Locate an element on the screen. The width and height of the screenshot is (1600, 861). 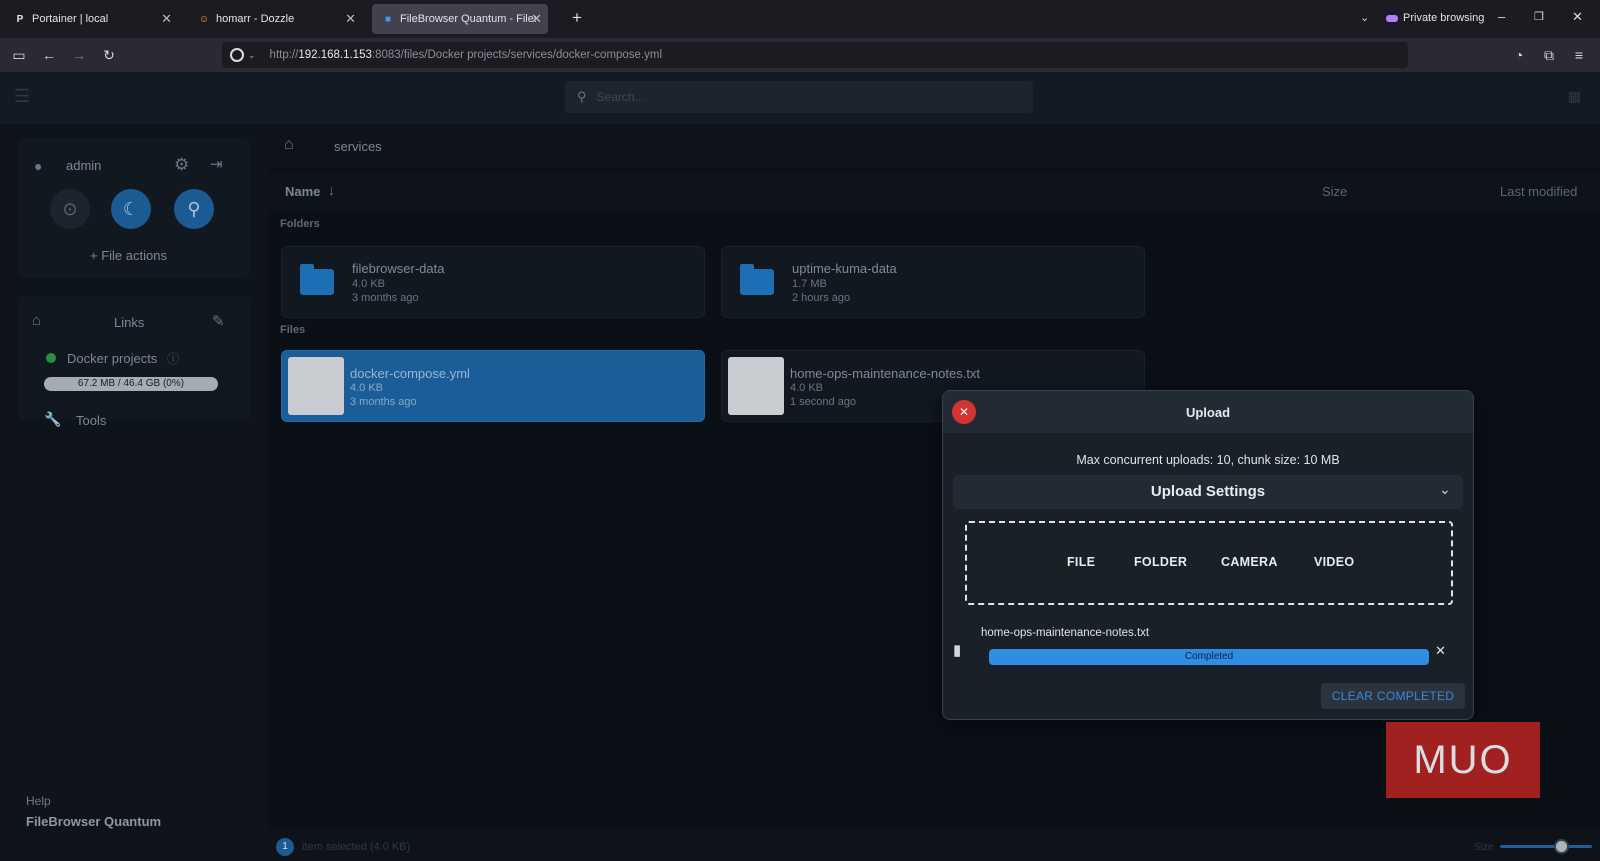
status-dot-icon is located at coordinates (51, 358).